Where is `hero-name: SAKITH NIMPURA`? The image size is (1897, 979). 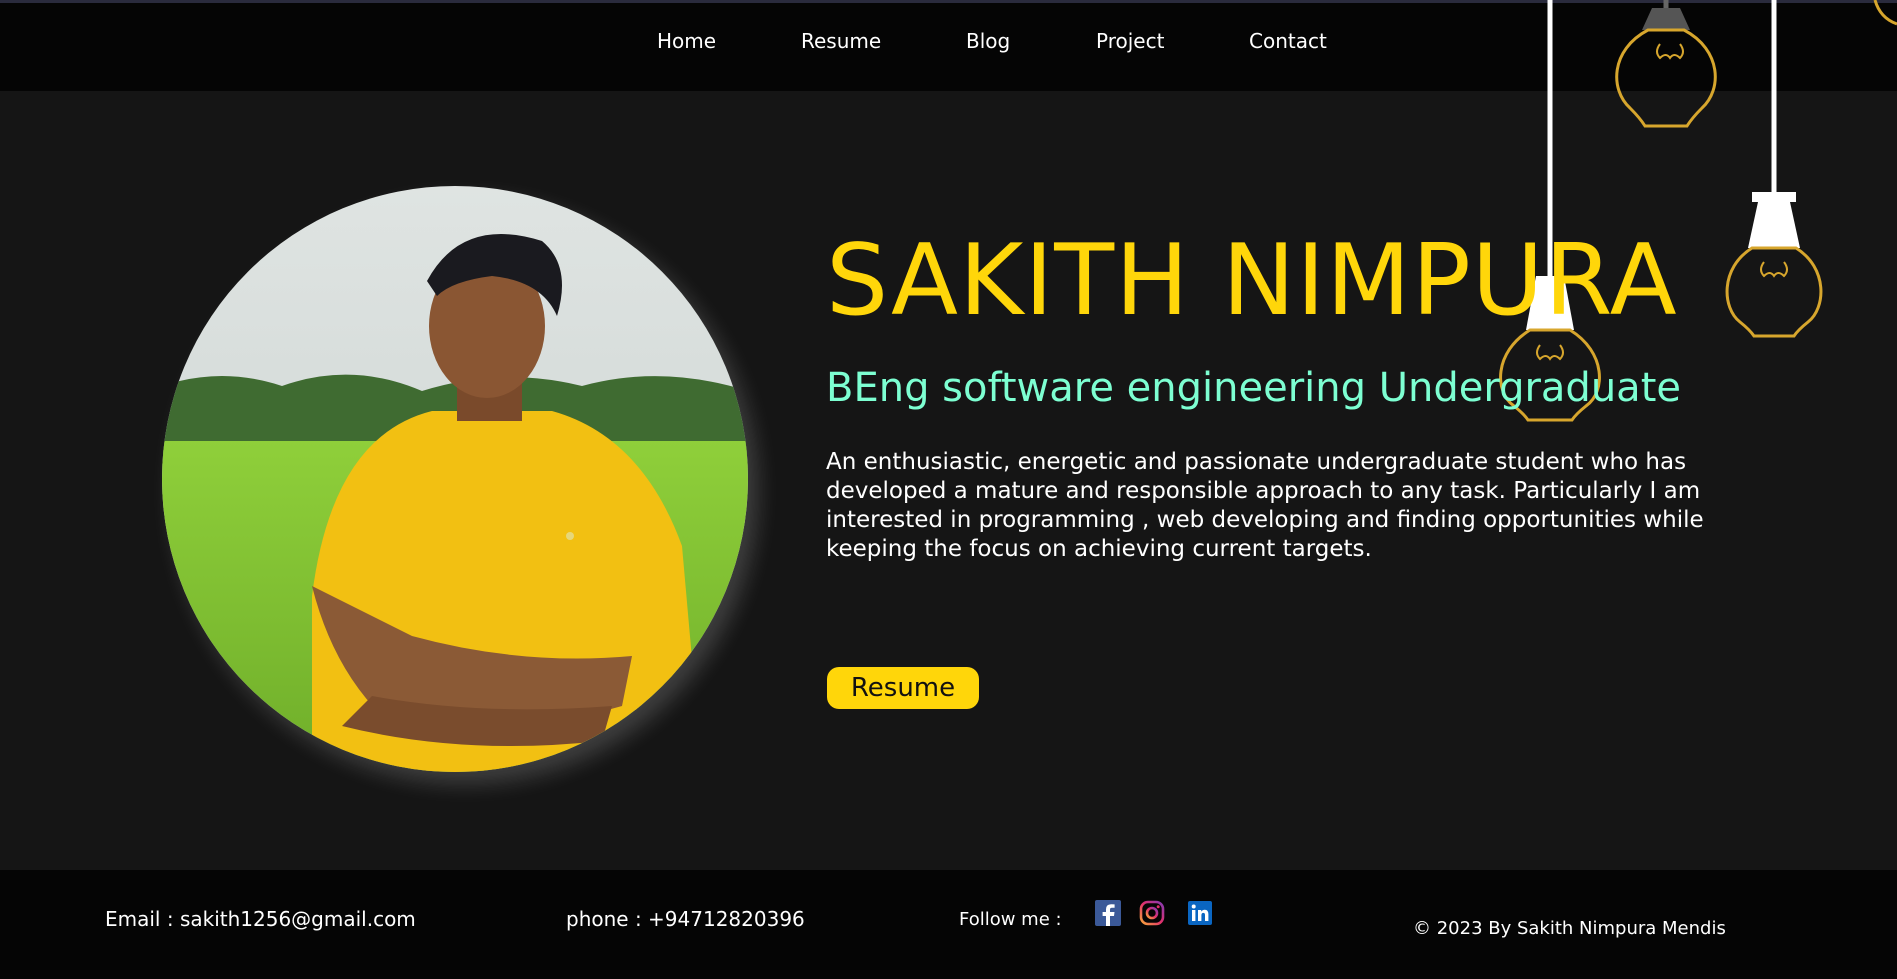
hero-name: SAKITH NIMPURA is located at coordinates (1252, 281).